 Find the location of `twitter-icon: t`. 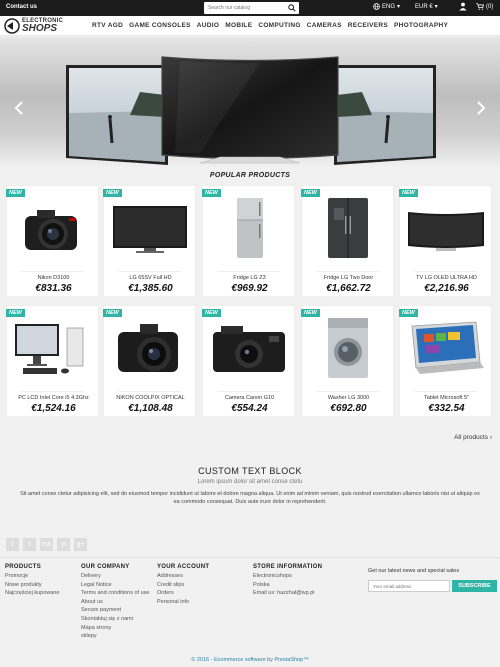

twitter-icon: t is located at coordinates (29, 544).